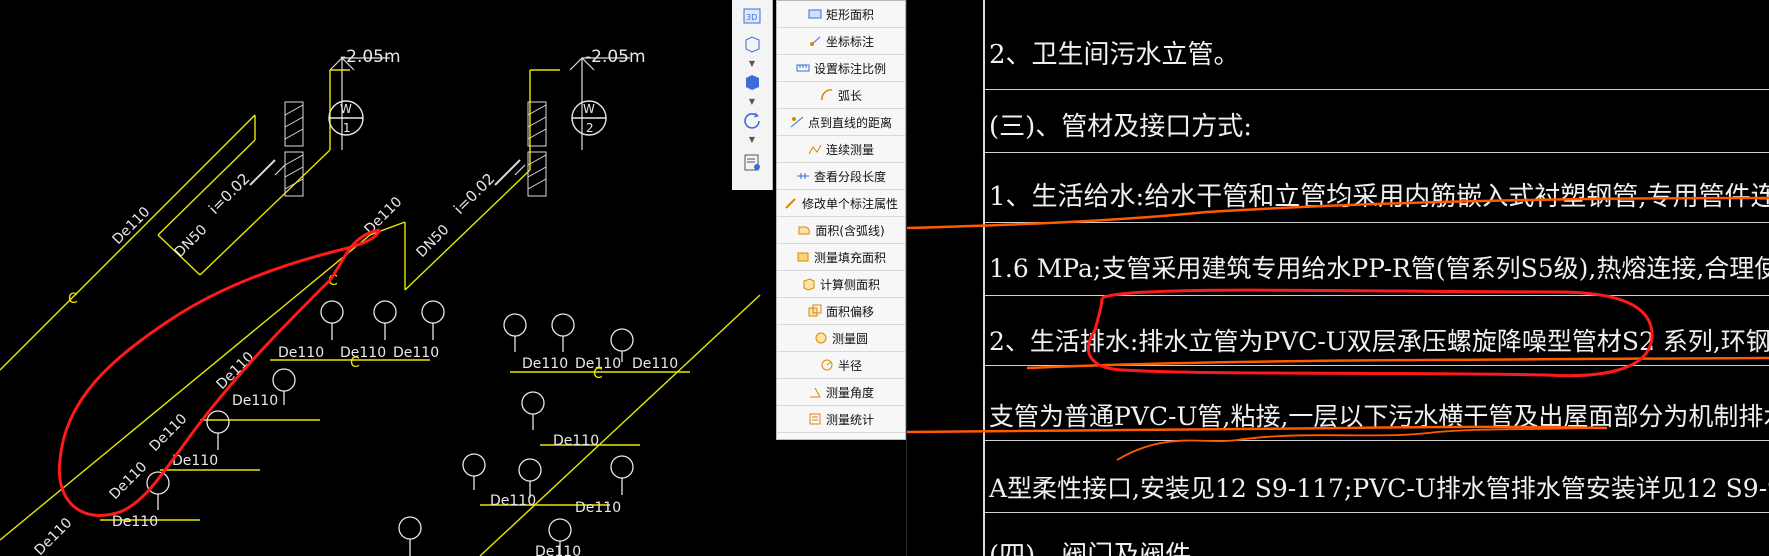  What do you see at coordinates (615, 57) in the screenshot?
I see `elevation-label-2: -2.05m` at bounding box center [615, 57].